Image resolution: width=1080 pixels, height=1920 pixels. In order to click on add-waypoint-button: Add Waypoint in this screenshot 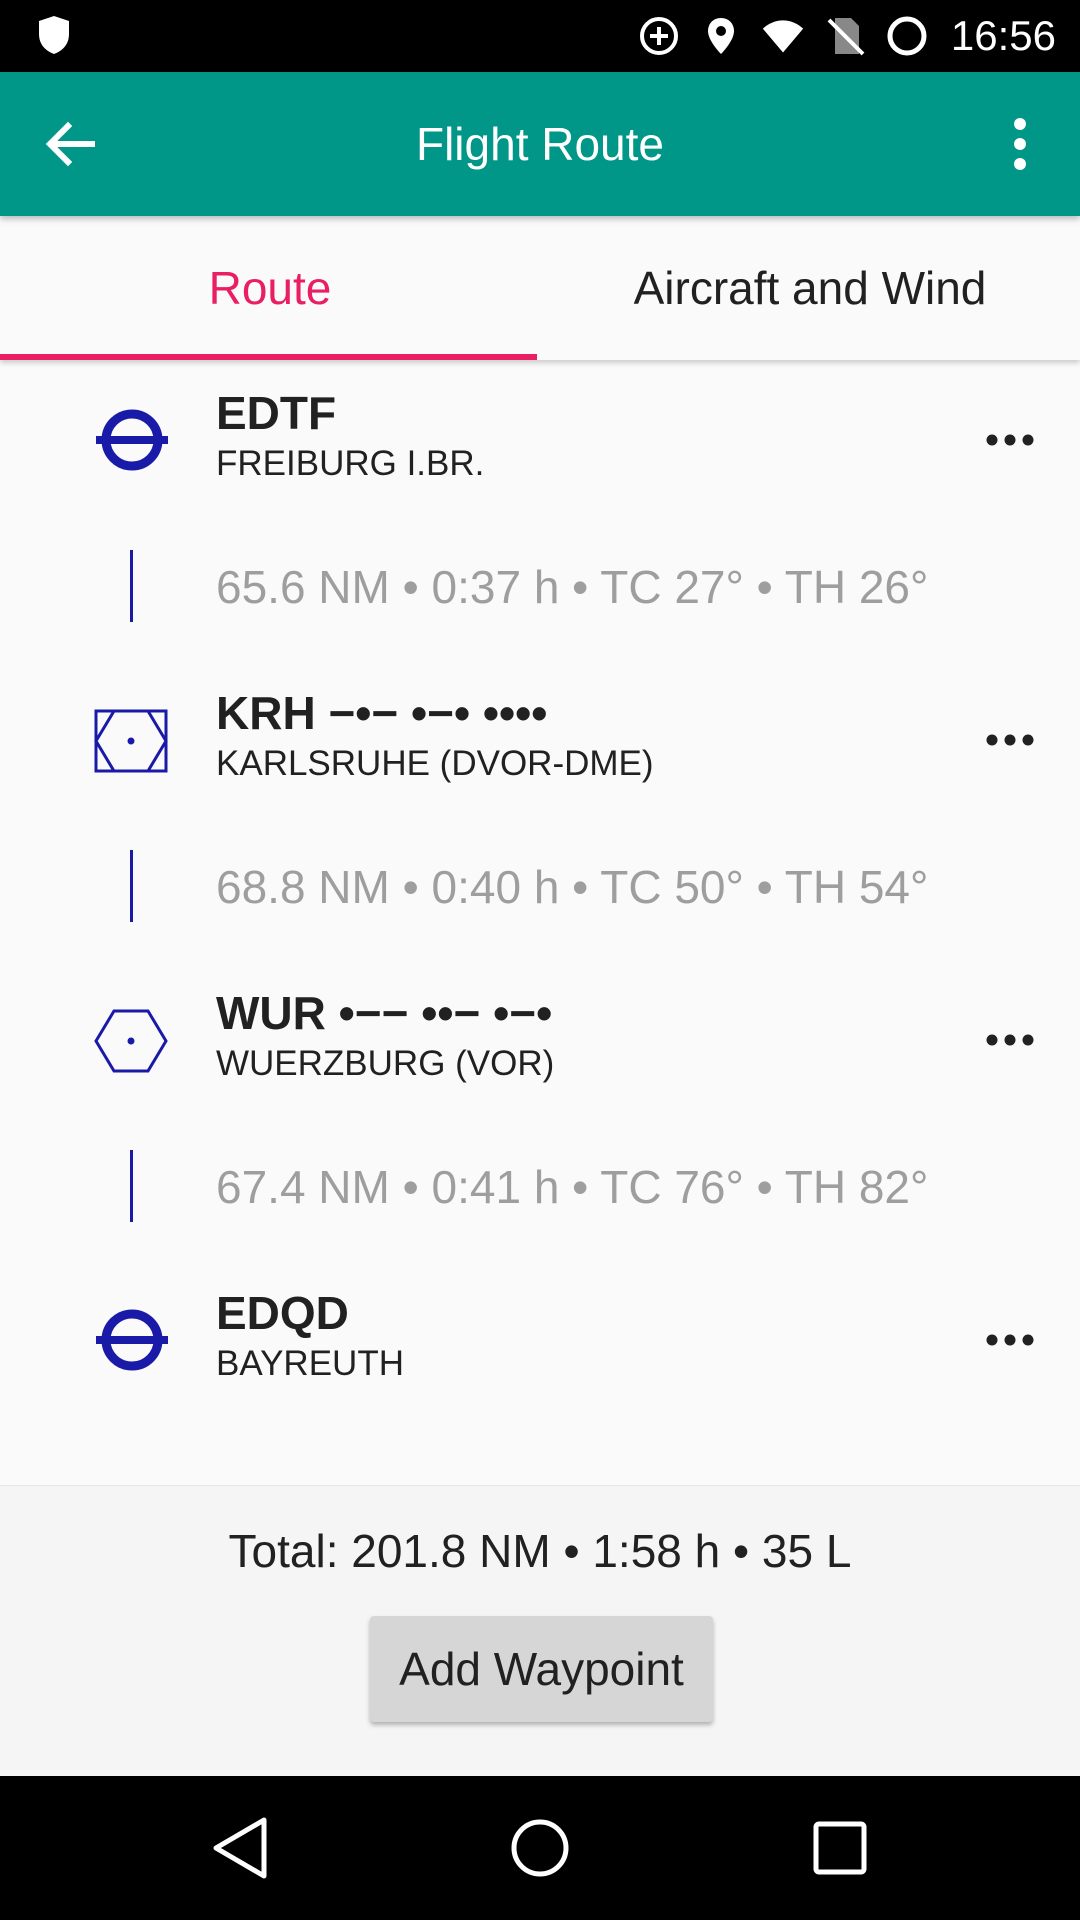, I will do `click(541, 1669)`.